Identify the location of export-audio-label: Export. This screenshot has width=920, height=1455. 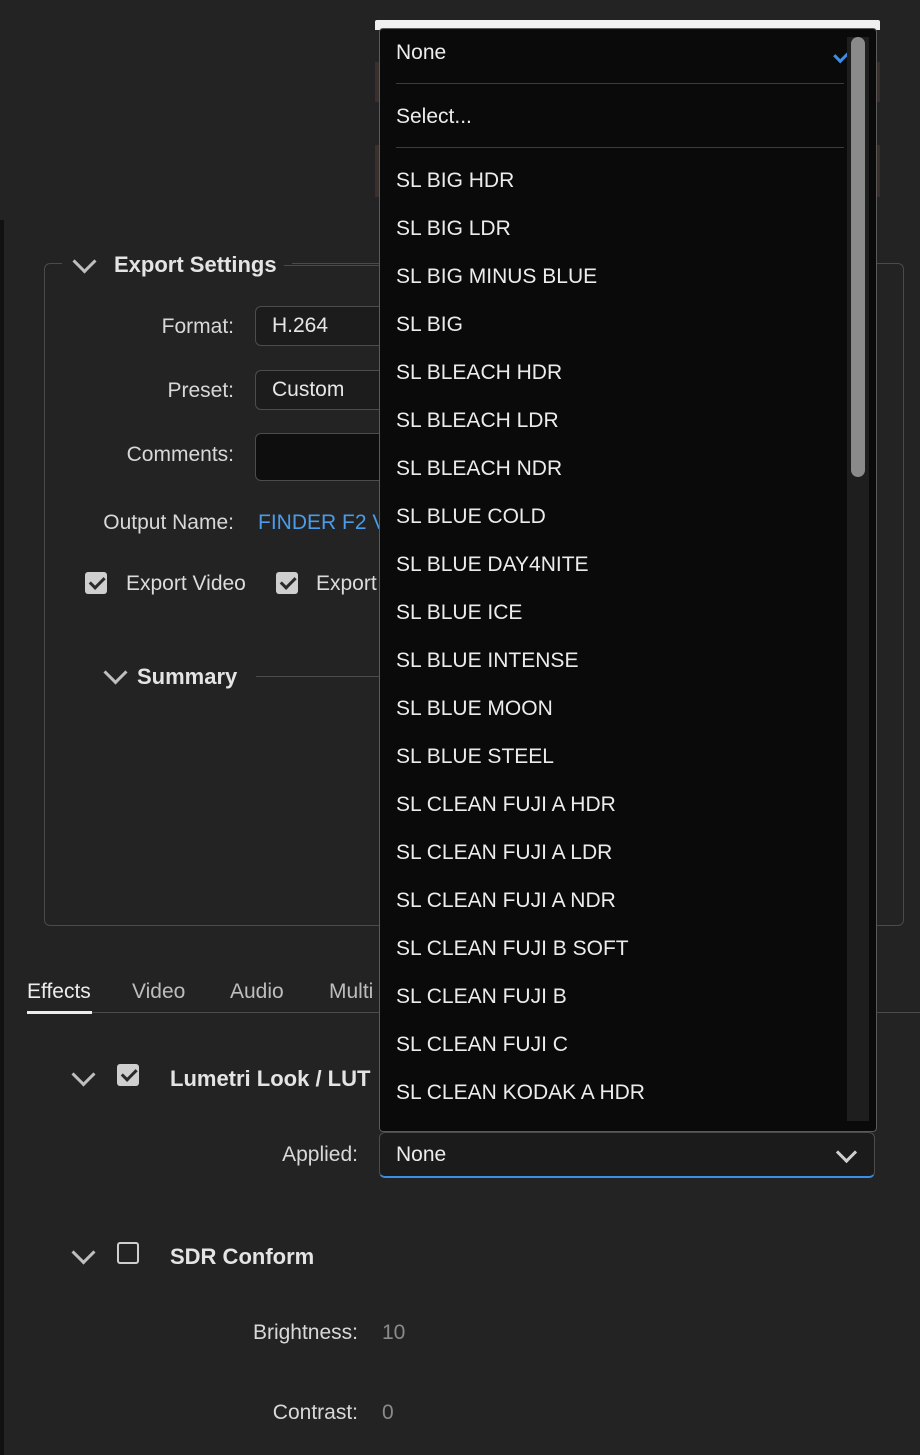
(346, 583).